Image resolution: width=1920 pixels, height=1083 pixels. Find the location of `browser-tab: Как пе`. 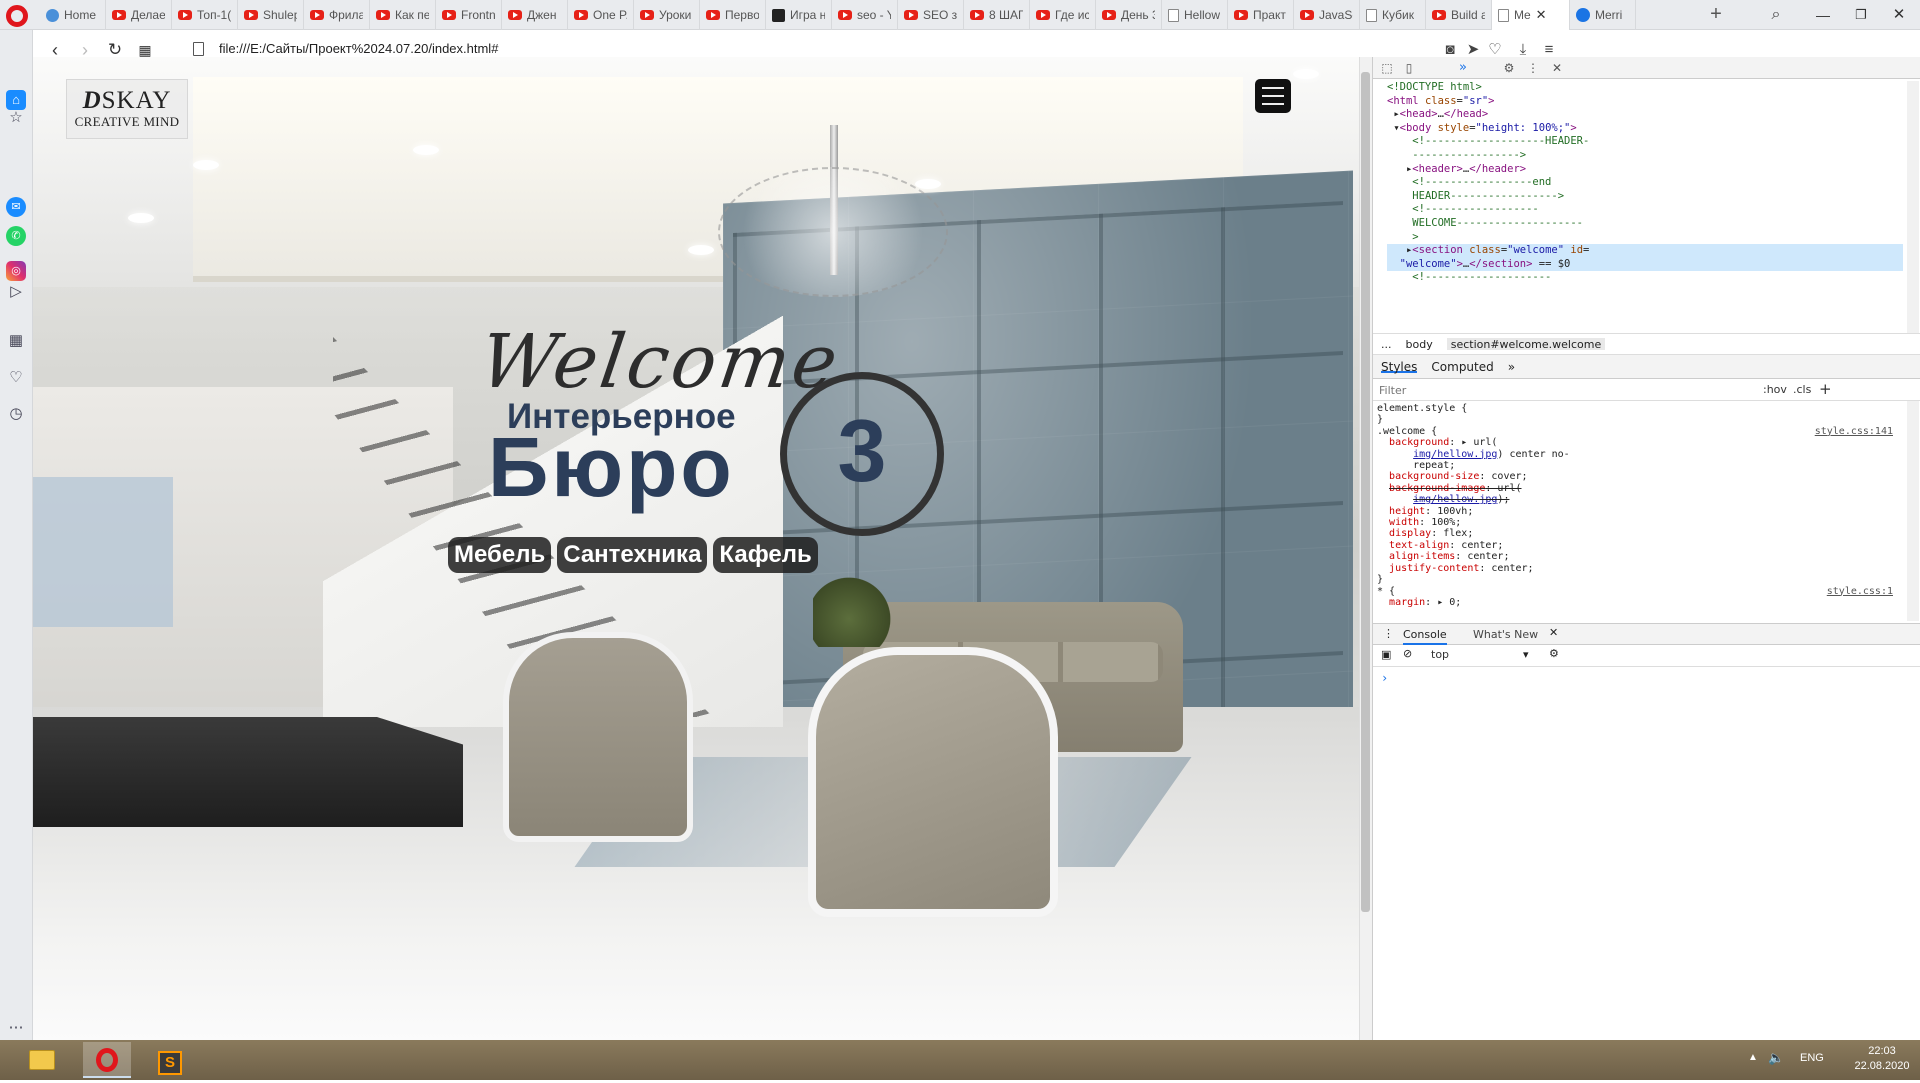

browser-tab: Как пе is located at coordinates (403, 15).